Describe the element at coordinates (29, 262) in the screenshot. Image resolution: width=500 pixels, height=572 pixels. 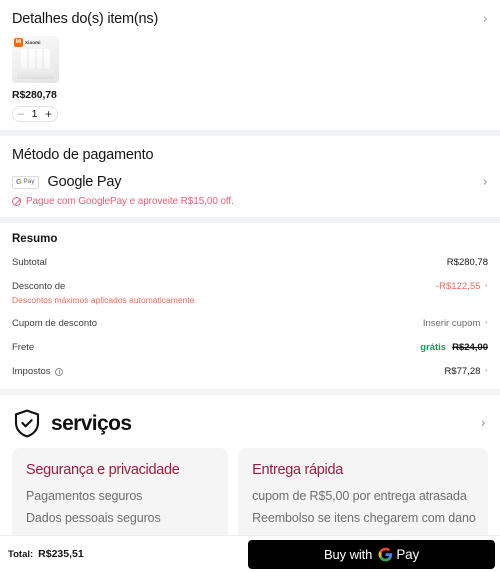
I see `summary-label: Subtotal` at that location.